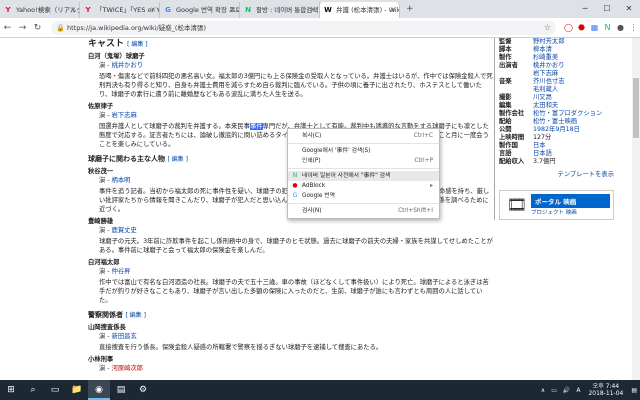  What do you see at coordinates (11, 390) in the screenshot?
I see `windows-start-icon: ⊞` at bounding box center [11, 390].